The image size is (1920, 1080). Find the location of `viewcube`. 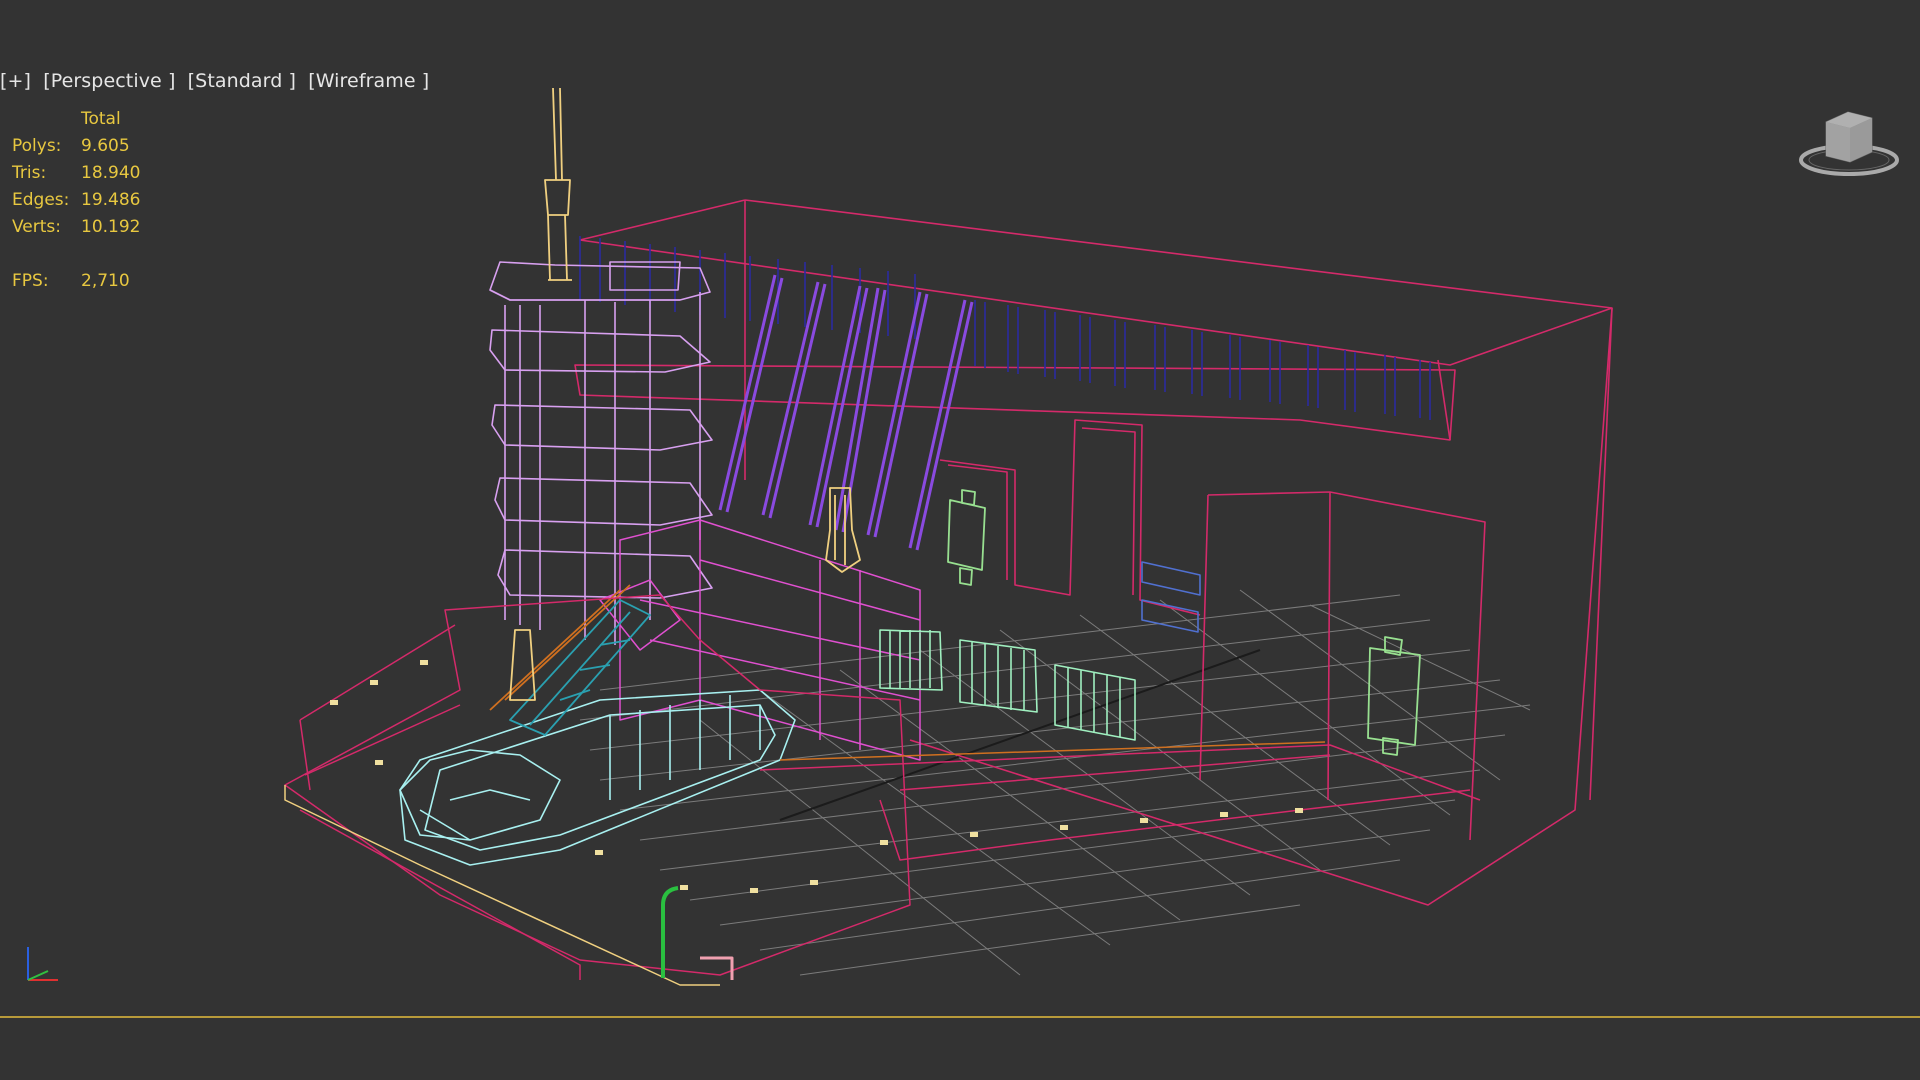

viewcube is located at coordinates (1851, 146).